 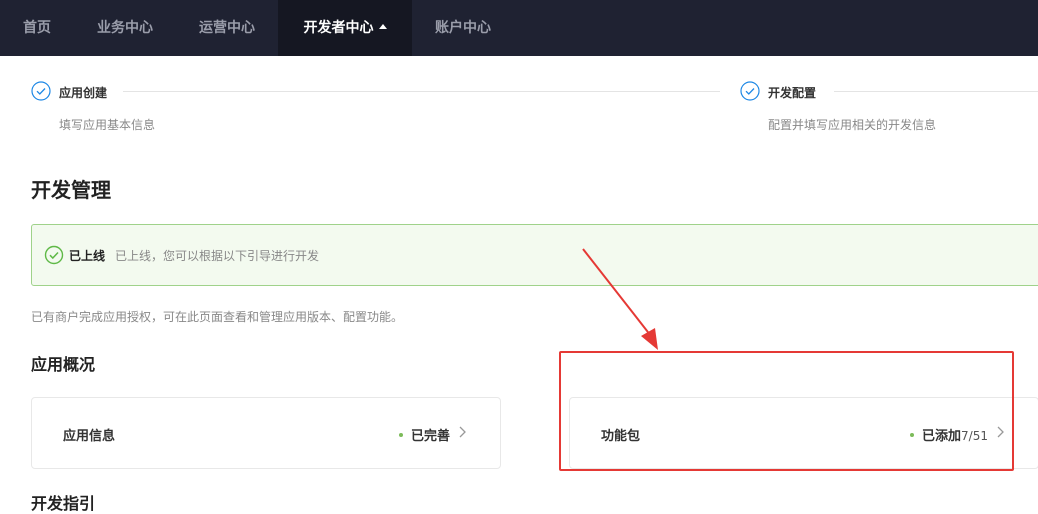 What do you see at coordinates (266, 433) in the screenshot?
I see `card-app-info: 应用信息 已完善` at bounding box center [266, 433].